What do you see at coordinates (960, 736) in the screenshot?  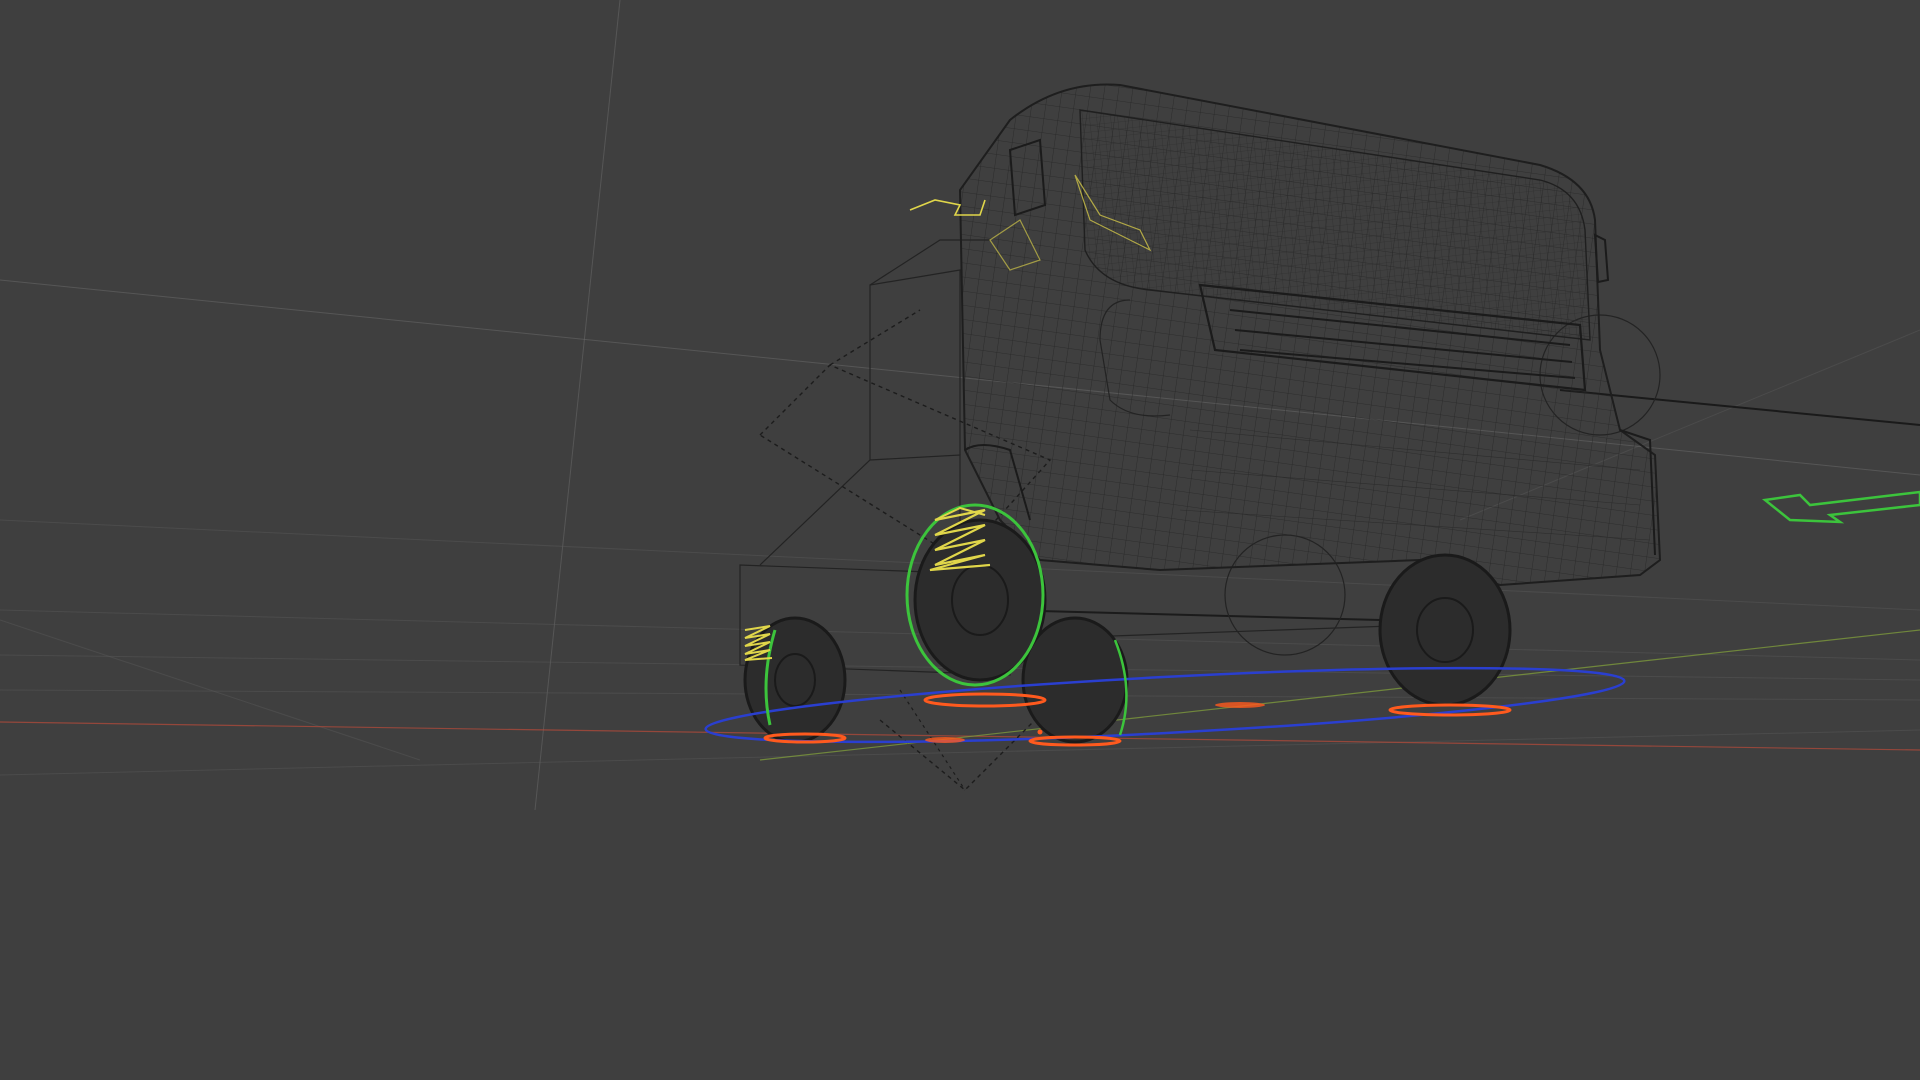 I see `x-axis-line` at bounding box center [960, 736].